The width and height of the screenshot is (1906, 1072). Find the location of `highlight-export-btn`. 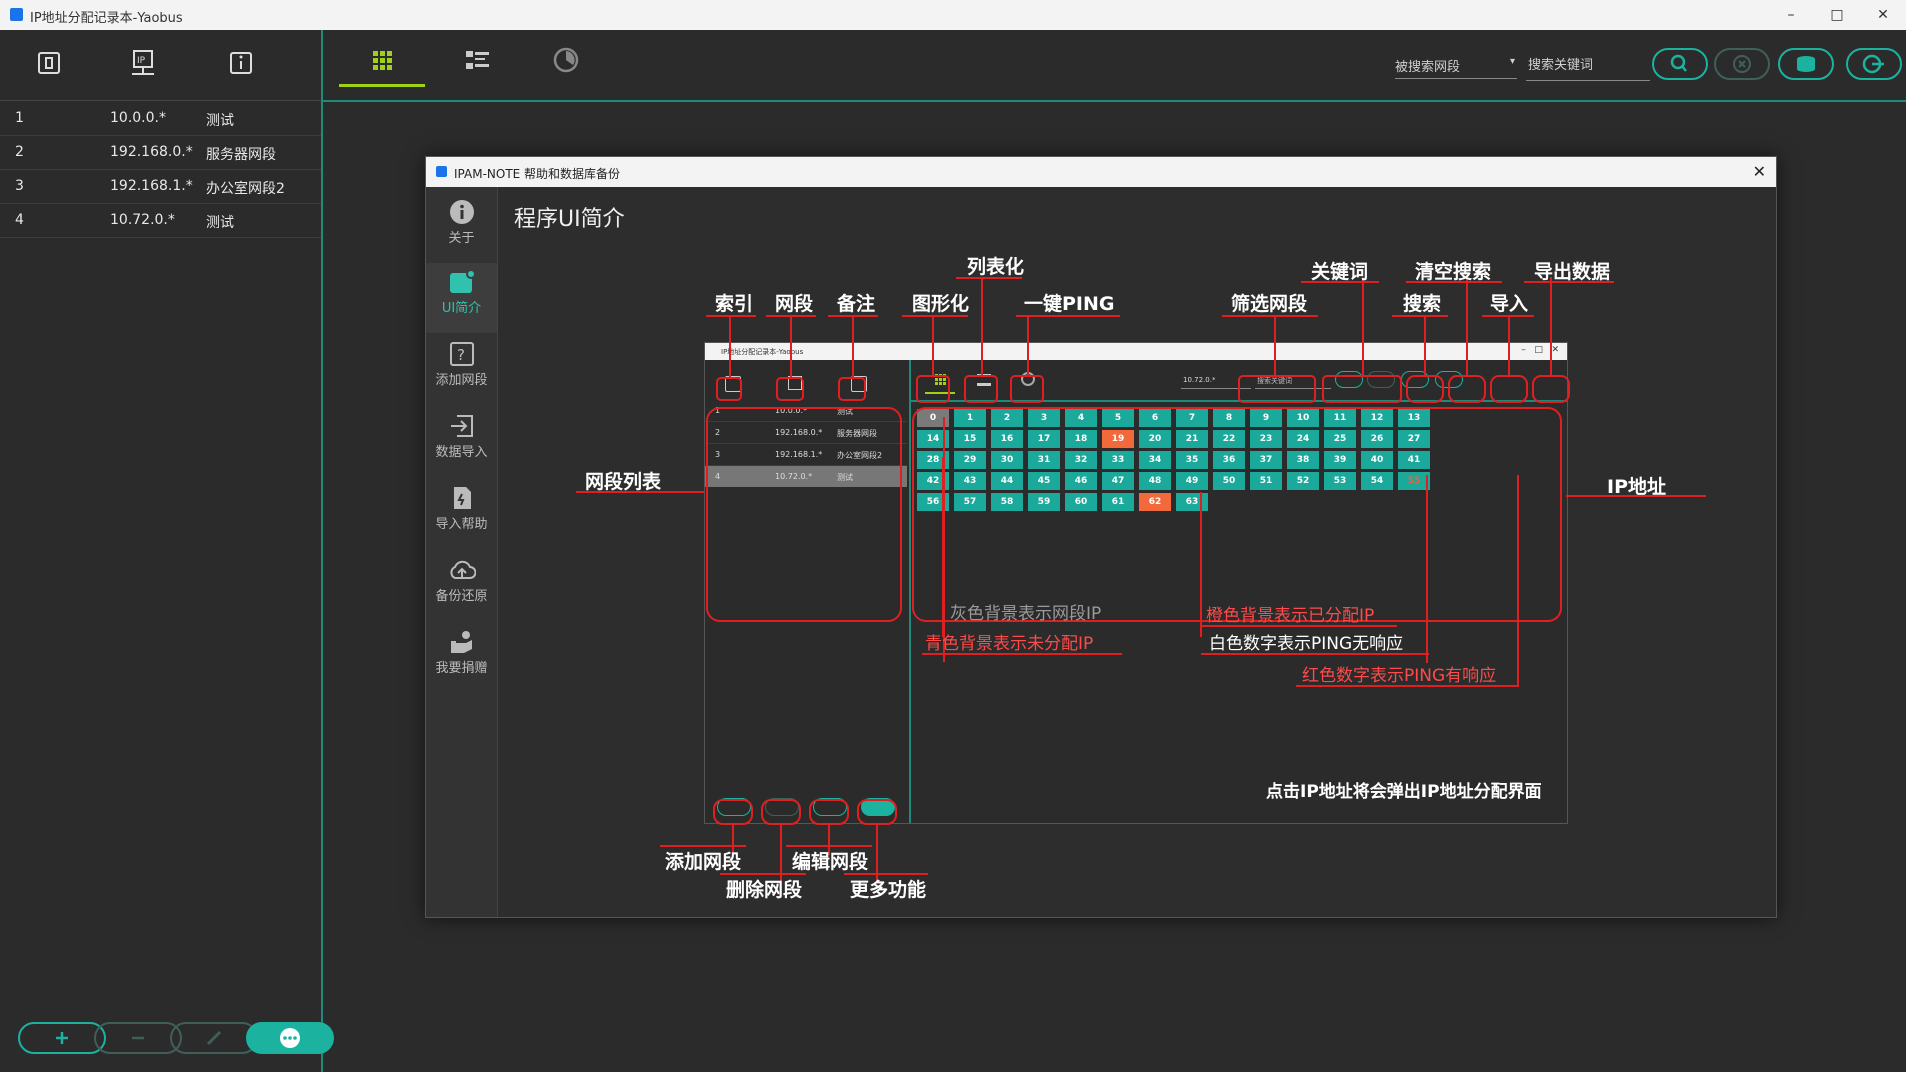

highlight-export-btn is located at coordinates (1551, 389).